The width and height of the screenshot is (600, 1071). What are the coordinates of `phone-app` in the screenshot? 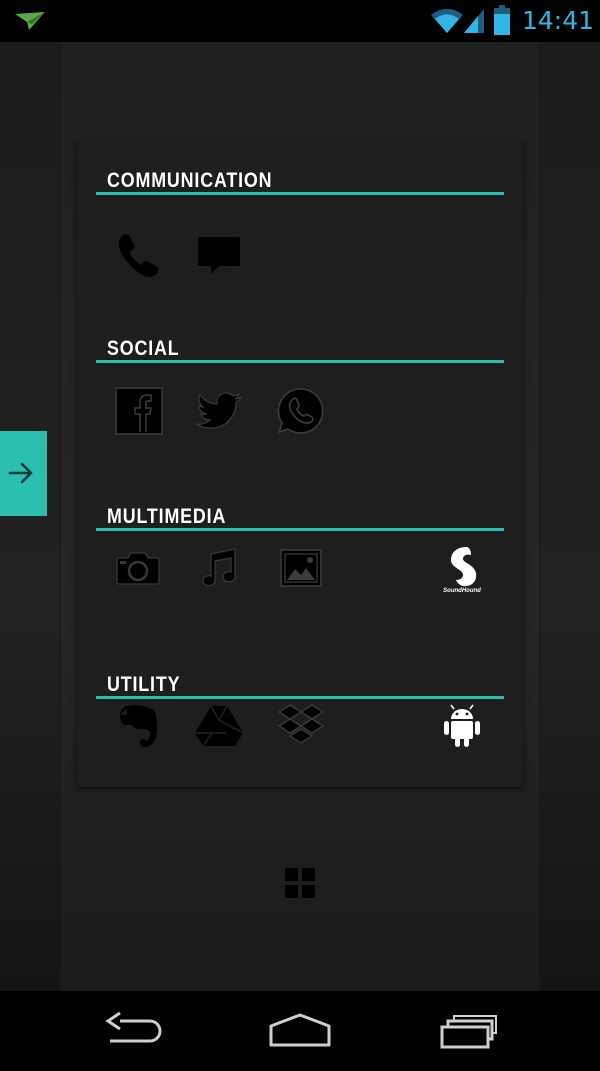 It's located at (138, 254).